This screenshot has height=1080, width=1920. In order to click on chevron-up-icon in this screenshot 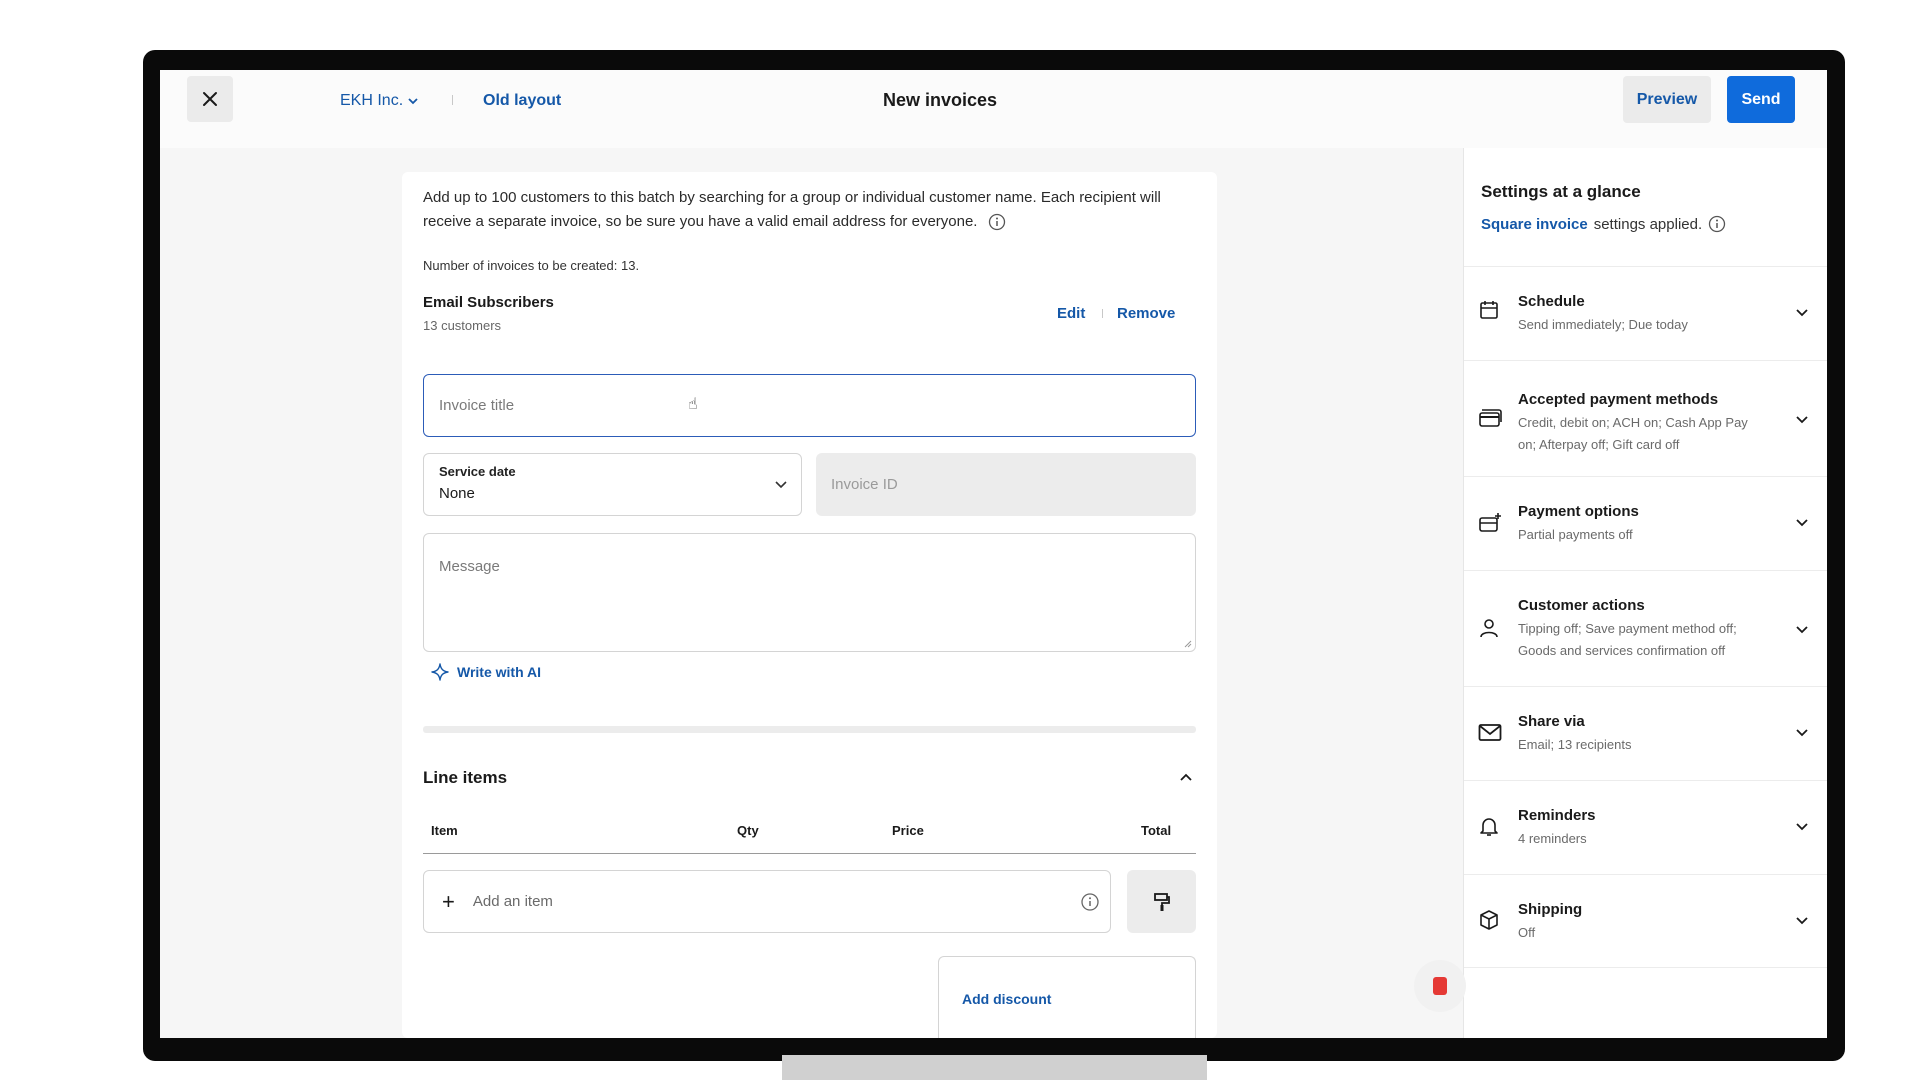, I will do `click(1186, 778)`.